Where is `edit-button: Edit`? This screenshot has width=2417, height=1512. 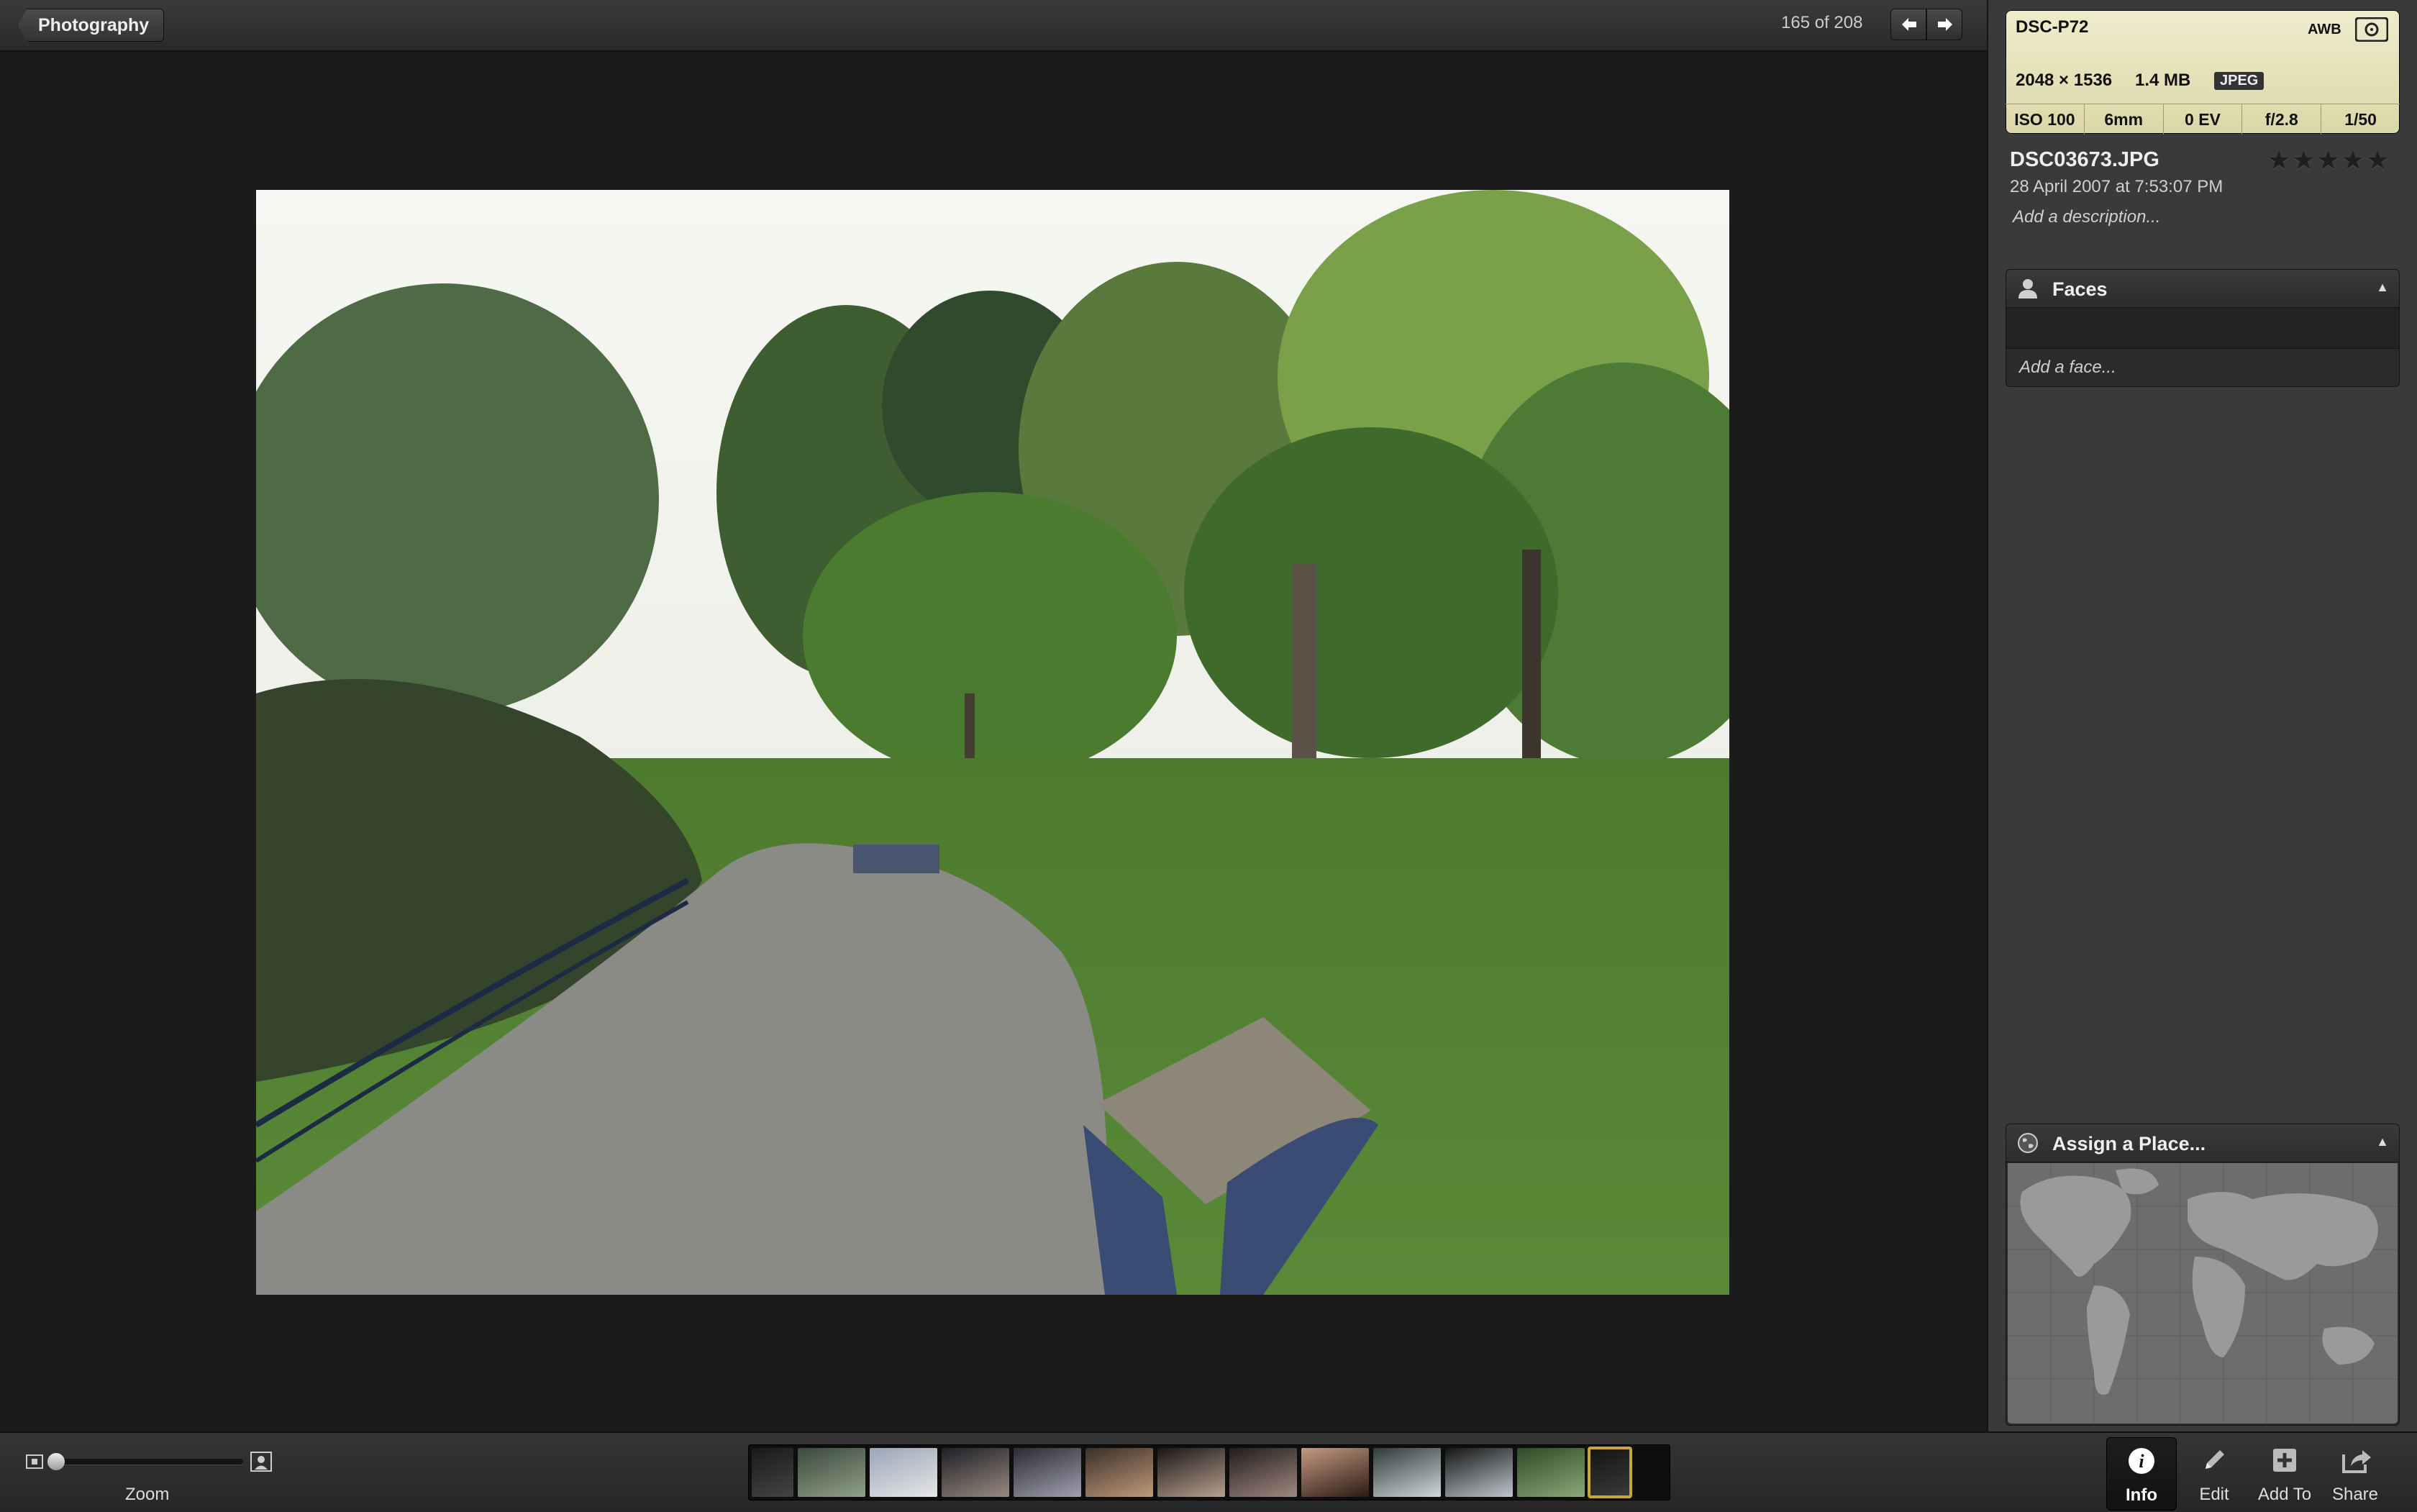
edit-button: Edit is located at coordinates (2215, 1473).